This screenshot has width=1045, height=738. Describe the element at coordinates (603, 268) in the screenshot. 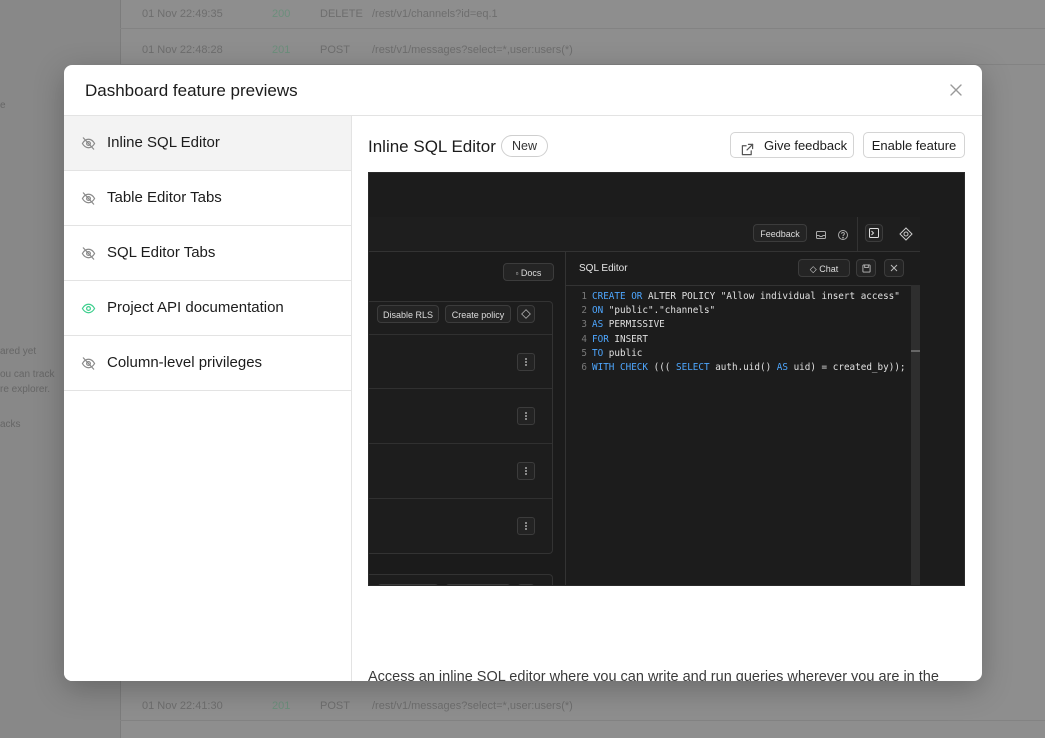

I see `preview-editor-title: SQL Editor` at that location.